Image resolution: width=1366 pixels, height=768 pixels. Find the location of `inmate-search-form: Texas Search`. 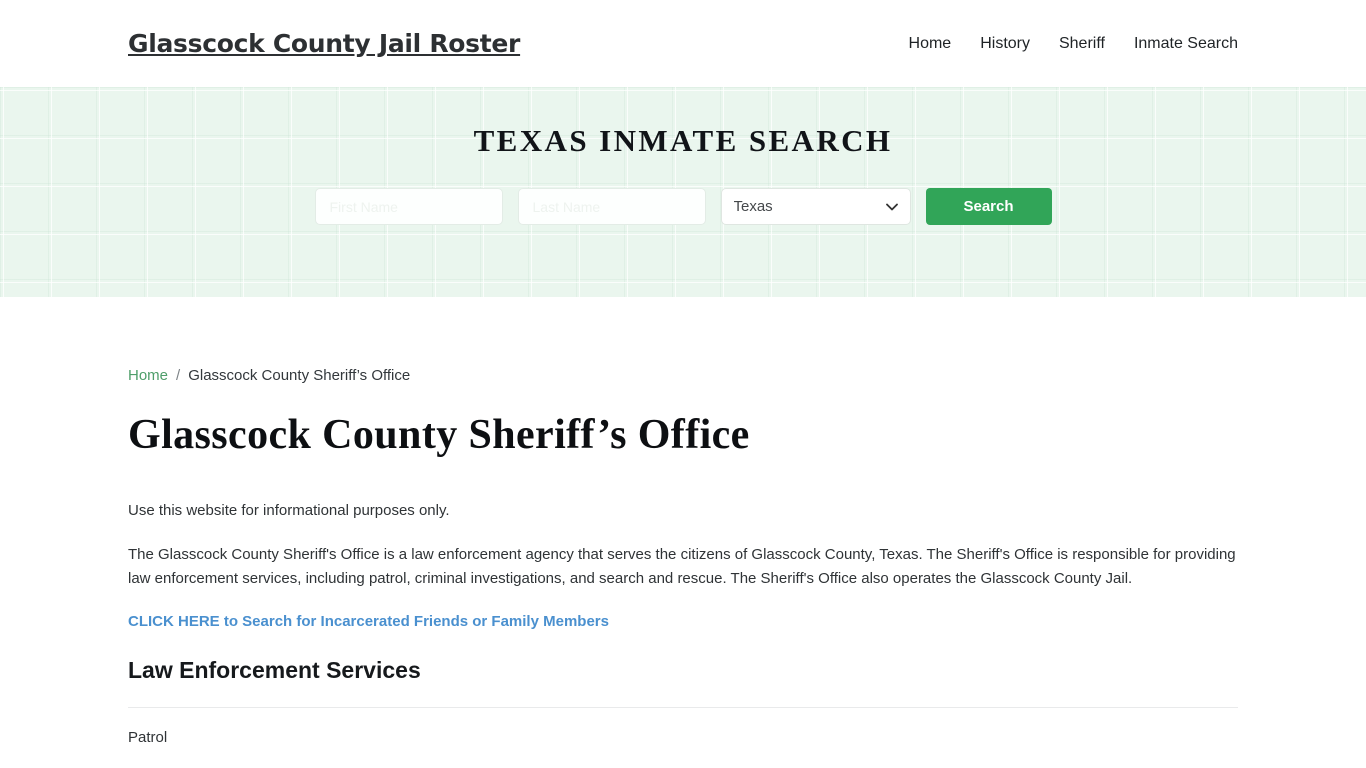

inmate-search-form: Texas Search is located at coordinates (683, 206).